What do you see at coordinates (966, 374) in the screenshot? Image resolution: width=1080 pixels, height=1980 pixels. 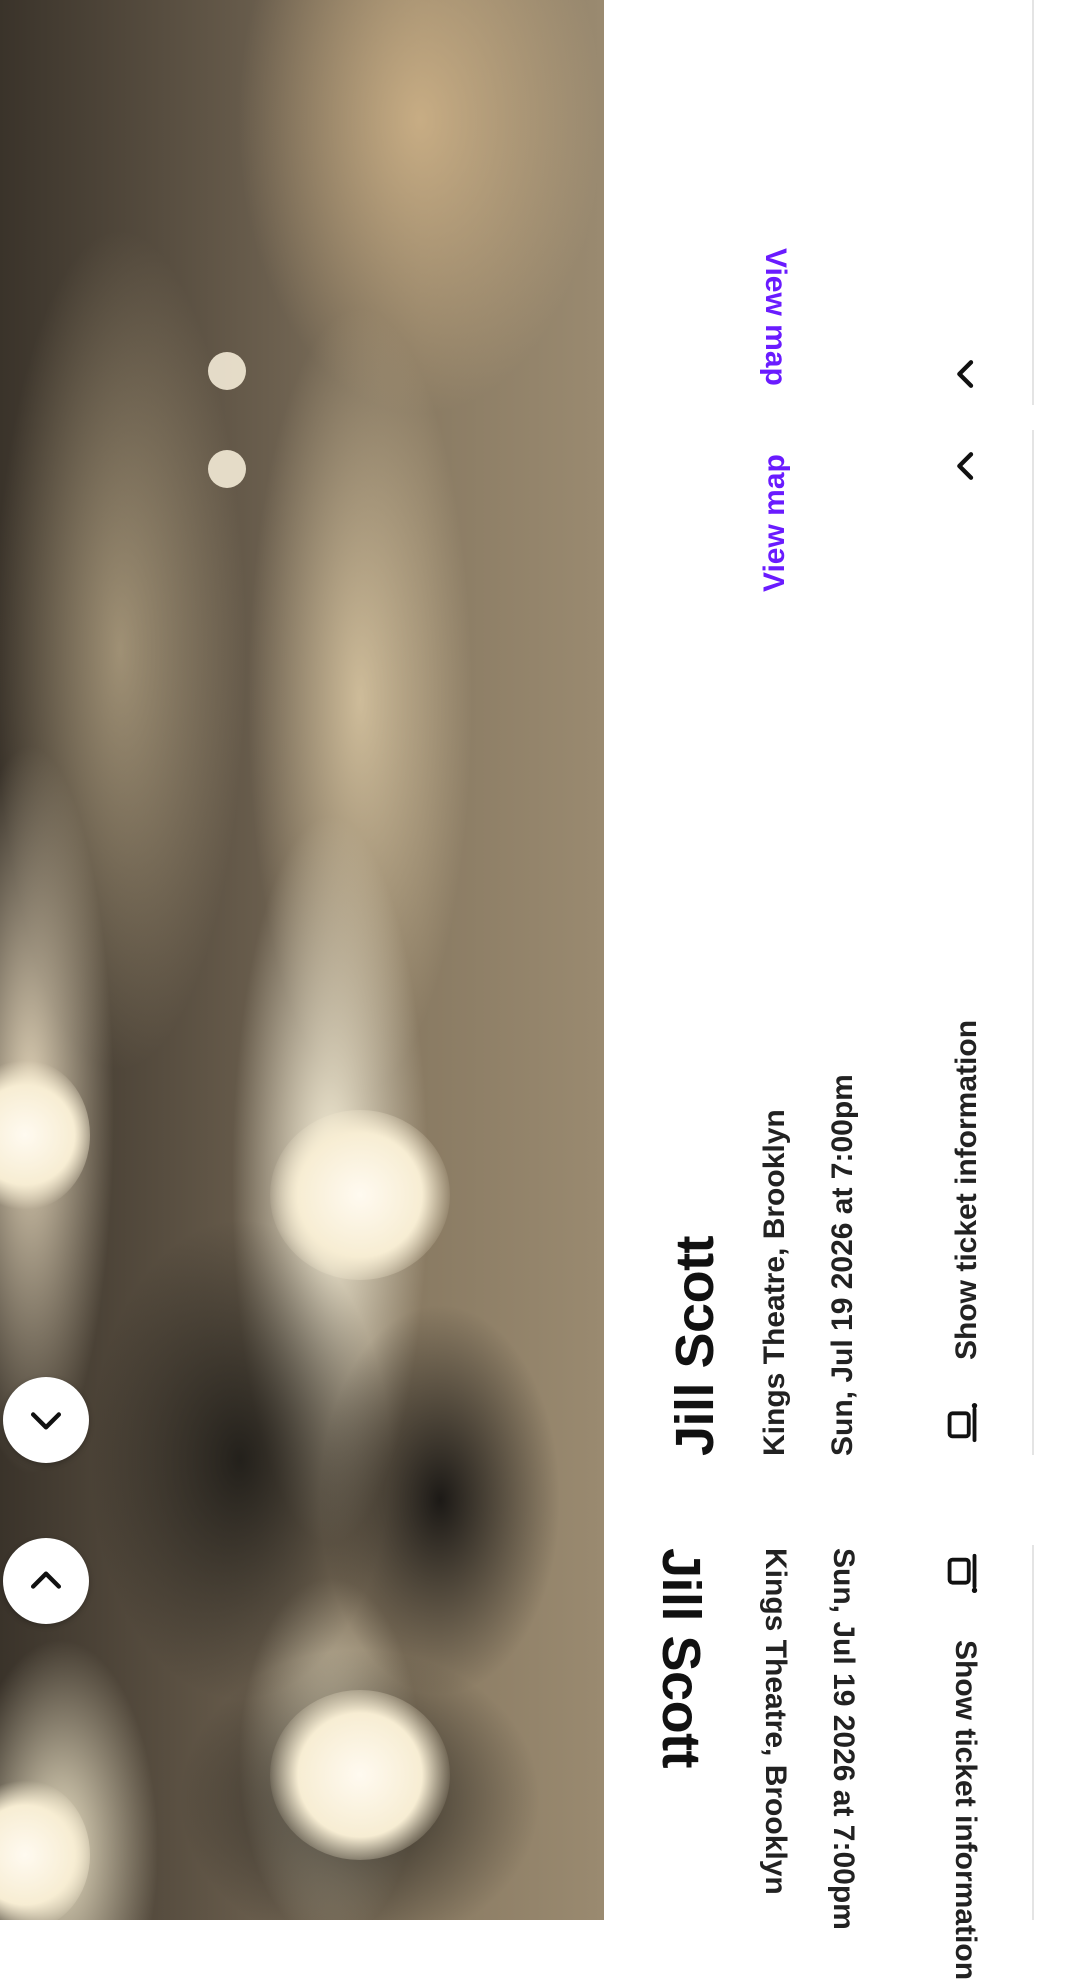 I see `mirror-chevron-left-icon` at bounding box center [966, 374].